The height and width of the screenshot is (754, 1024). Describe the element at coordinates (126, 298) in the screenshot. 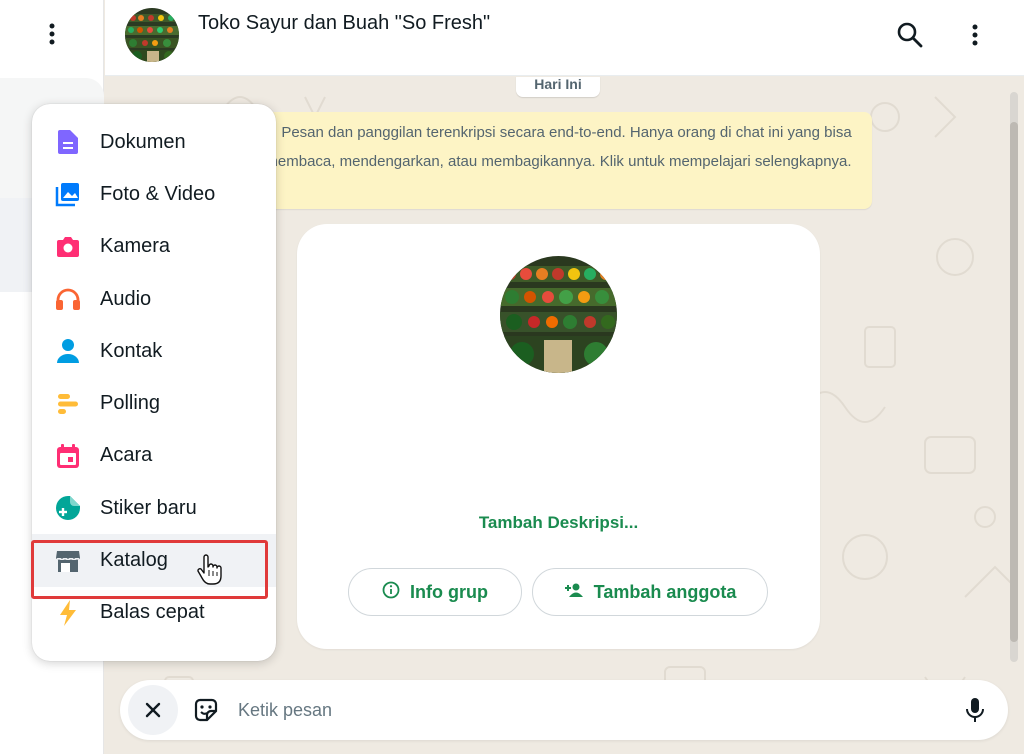

I see `menu-item-label: Audio` at that location.